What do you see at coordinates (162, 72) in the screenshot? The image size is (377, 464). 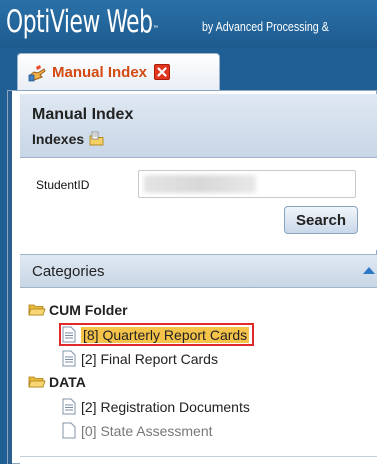 I see `close-icon` at bounding box center [162, 72].